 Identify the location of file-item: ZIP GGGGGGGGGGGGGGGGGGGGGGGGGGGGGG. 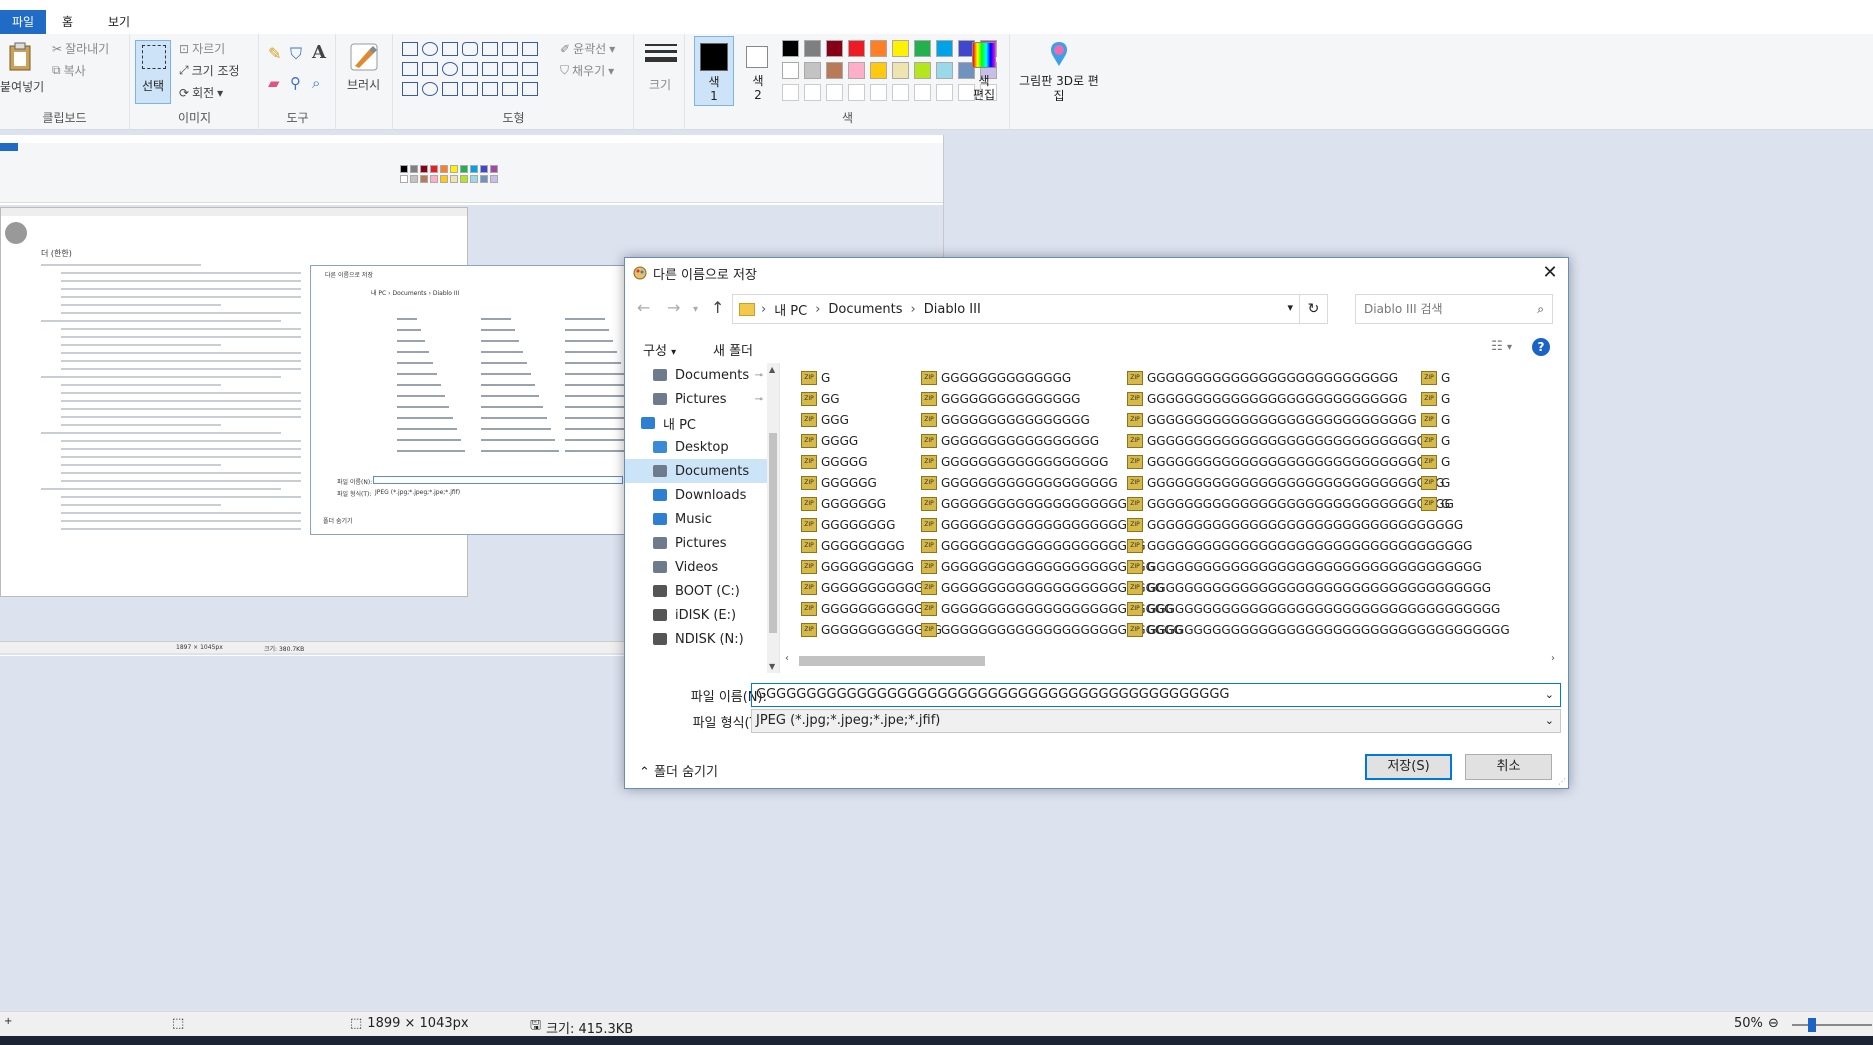
(1276, 440).